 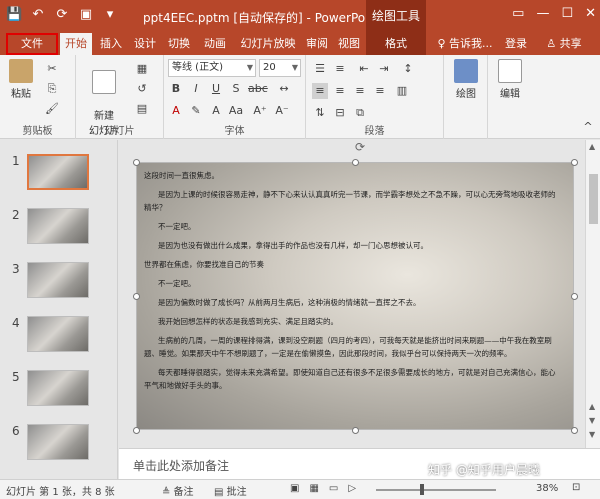 I want to click on vertical-scrollbar: ▲ ▲ ▼ ▼, so click(x=592, y=294).